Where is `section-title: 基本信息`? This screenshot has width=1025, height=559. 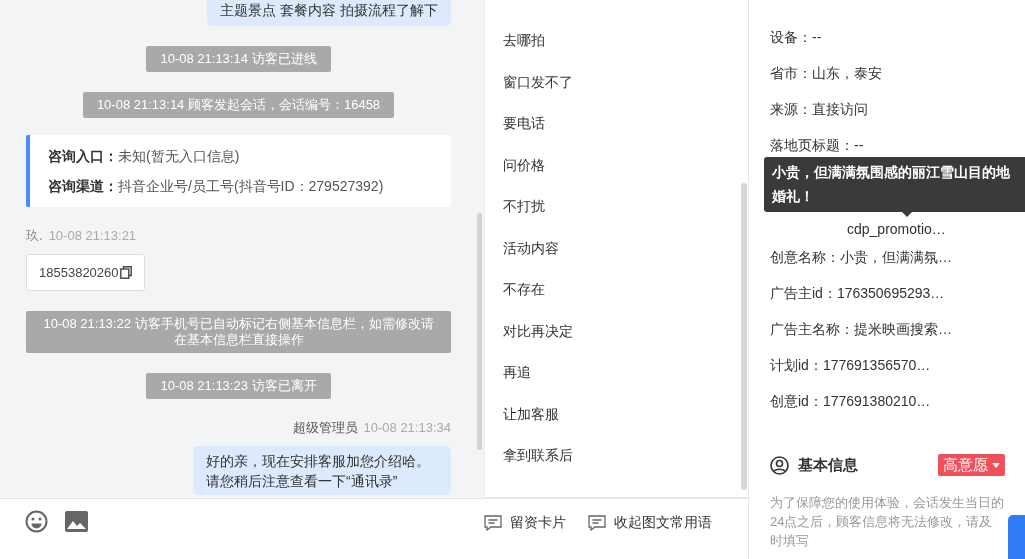
section-title: 基本信息 is located at coordinates (828, 465).